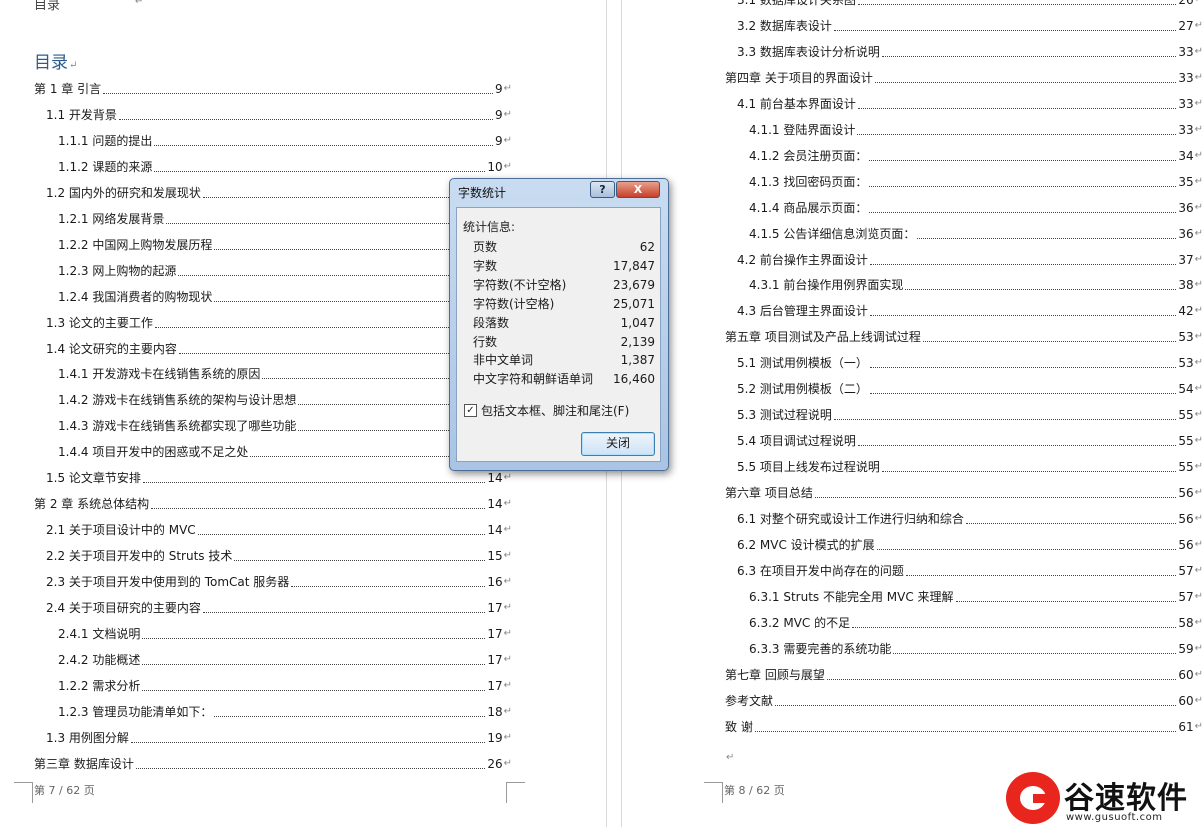 Image resolution: width=1204 pixels, height=827 pixels. What do you see at coordinates (1186, 726) in the screenshot?
I see `toc-entry-page: 61` at bounding box center [1186, 726].